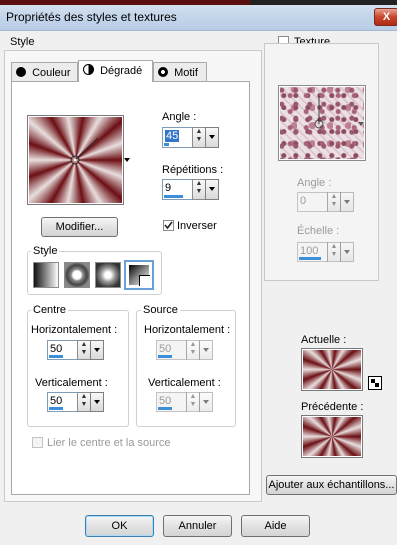 The width and height of the screenshot is (397, 545). What do you see at coordinates (166, 144) in the screenshot?
I see `angle-progress` at bounding box center [166, 144].